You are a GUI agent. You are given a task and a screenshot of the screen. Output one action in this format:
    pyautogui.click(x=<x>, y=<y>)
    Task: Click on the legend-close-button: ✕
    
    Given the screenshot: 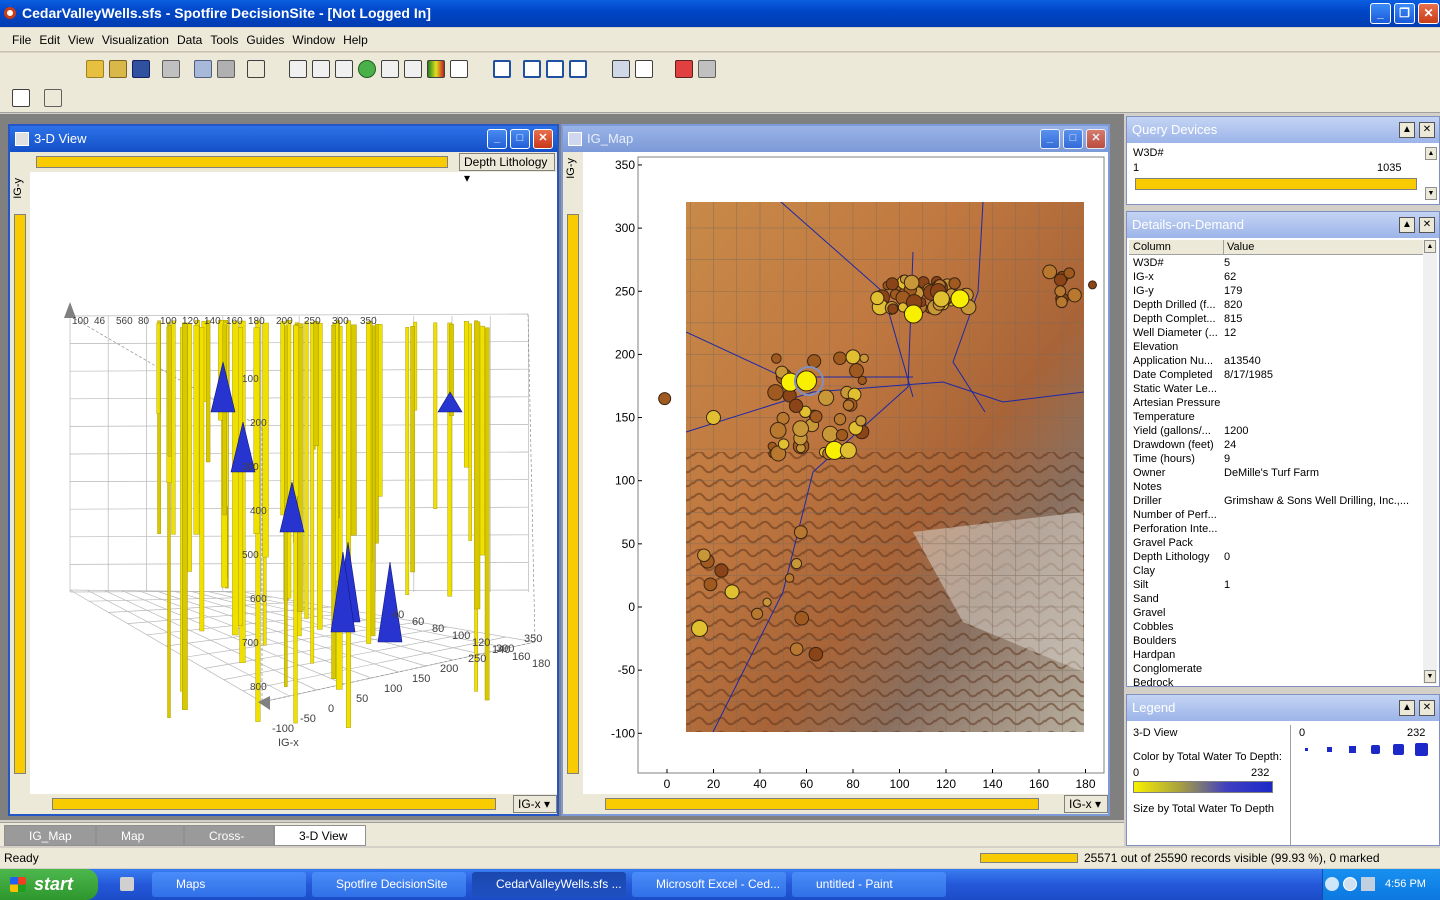 What is the action you would take?
    pyautogui.click(x=1427, y=708)
    